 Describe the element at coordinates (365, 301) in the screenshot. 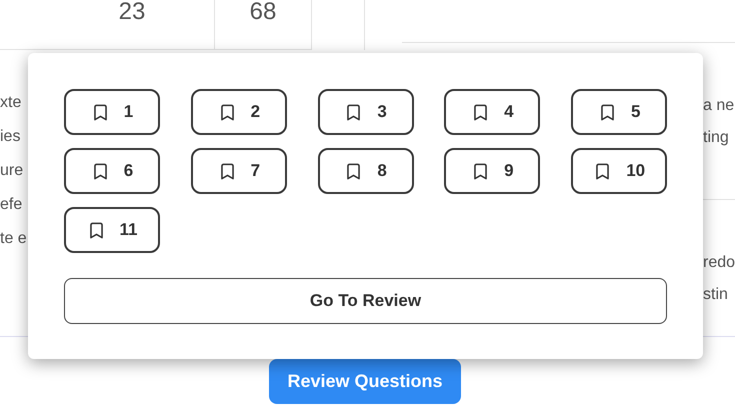

I see `go-to-review-button: Go To Review` at that location.